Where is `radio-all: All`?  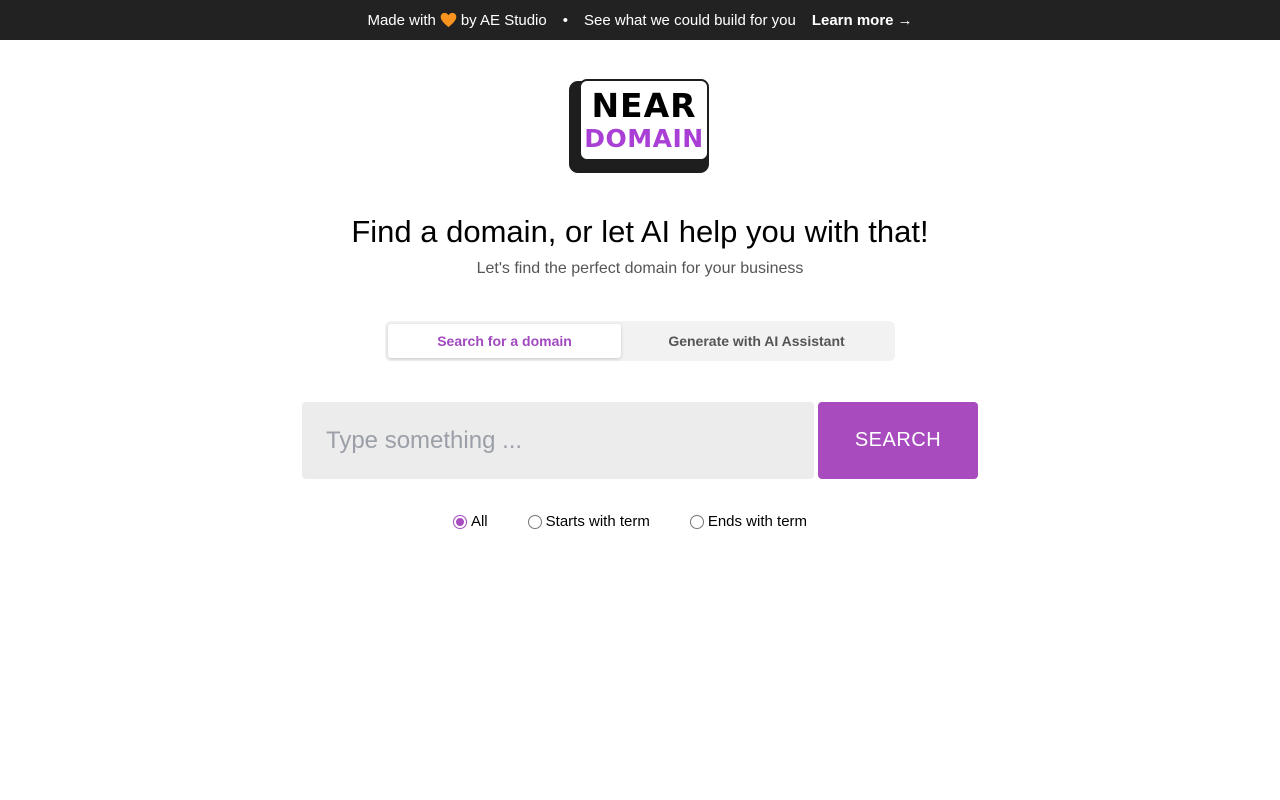 radio-all: All is located at coordinates (470, 521).